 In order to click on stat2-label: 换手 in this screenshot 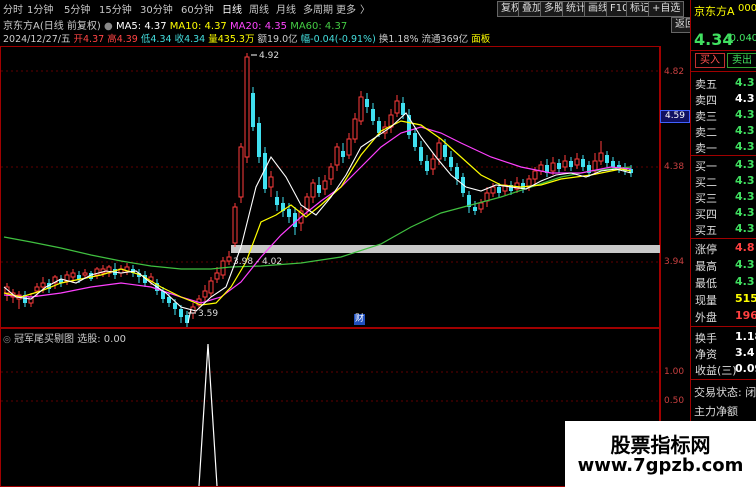, I will do `click(706, 338)`.